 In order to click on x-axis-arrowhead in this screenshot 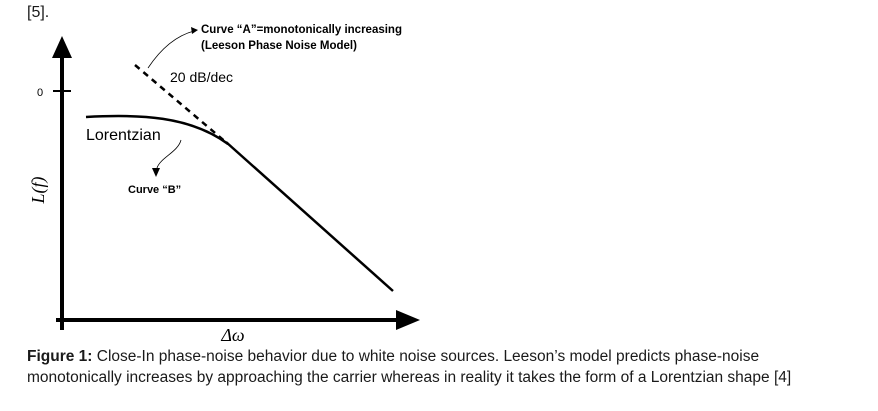, I will do `click(408, 320)`.